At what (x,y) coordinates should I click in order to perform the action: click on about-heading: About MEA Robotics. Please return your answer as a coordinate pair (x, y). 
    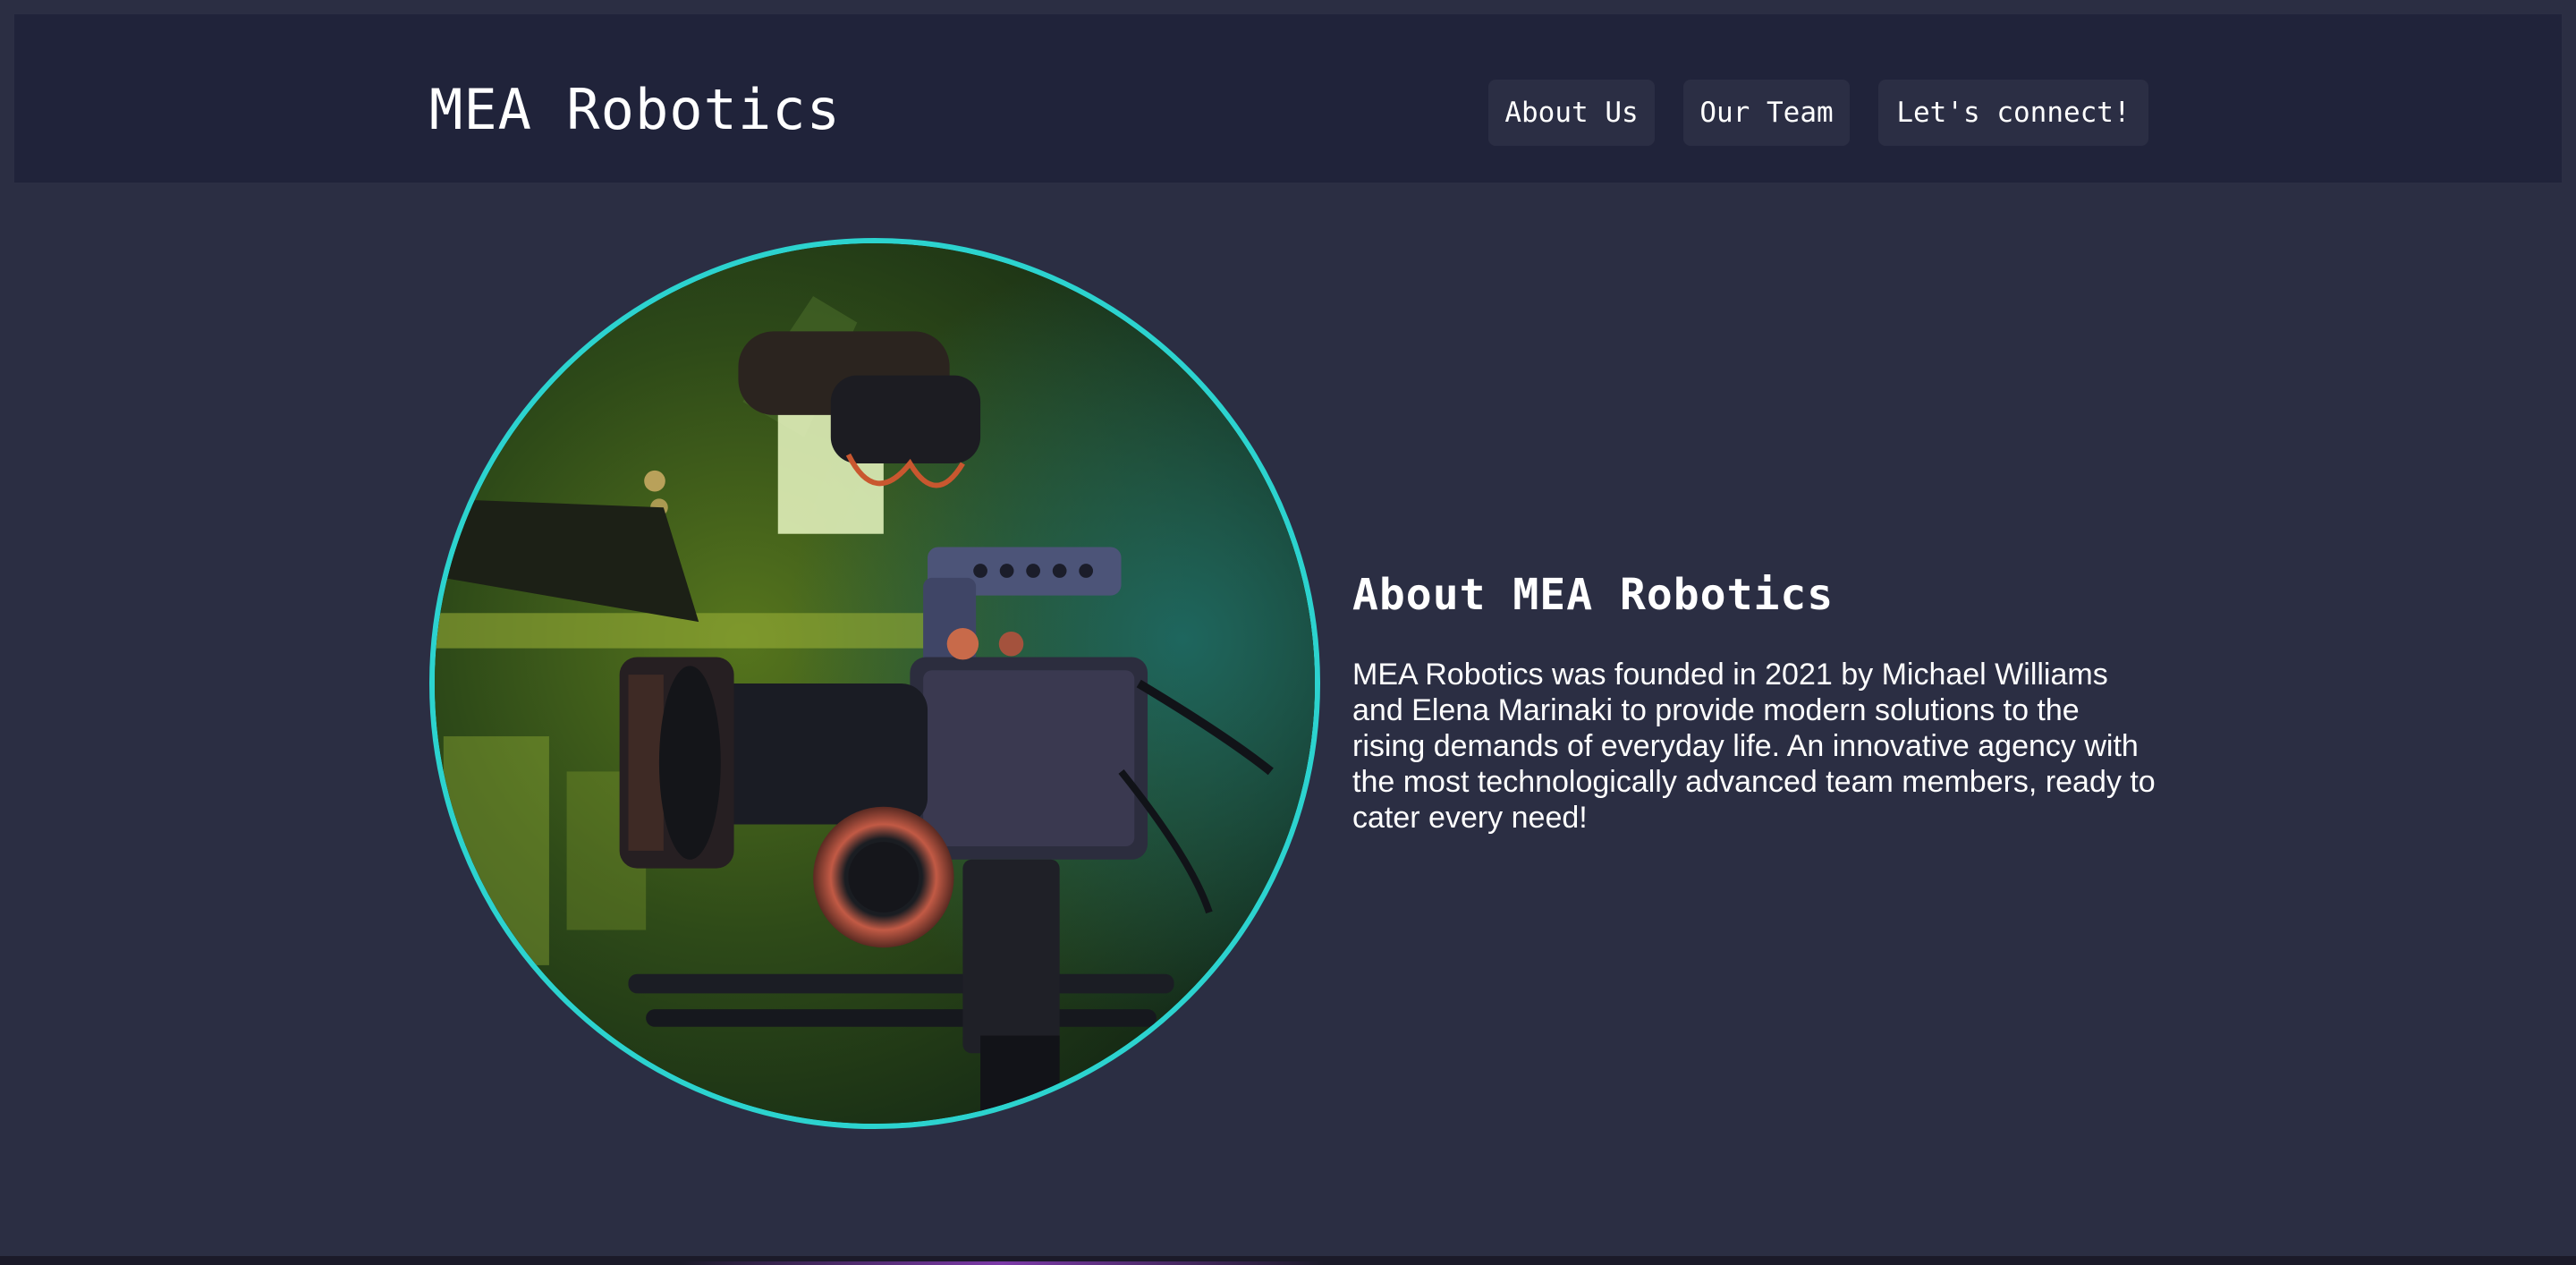
    Looking at the image, I should click on (1593, 595).